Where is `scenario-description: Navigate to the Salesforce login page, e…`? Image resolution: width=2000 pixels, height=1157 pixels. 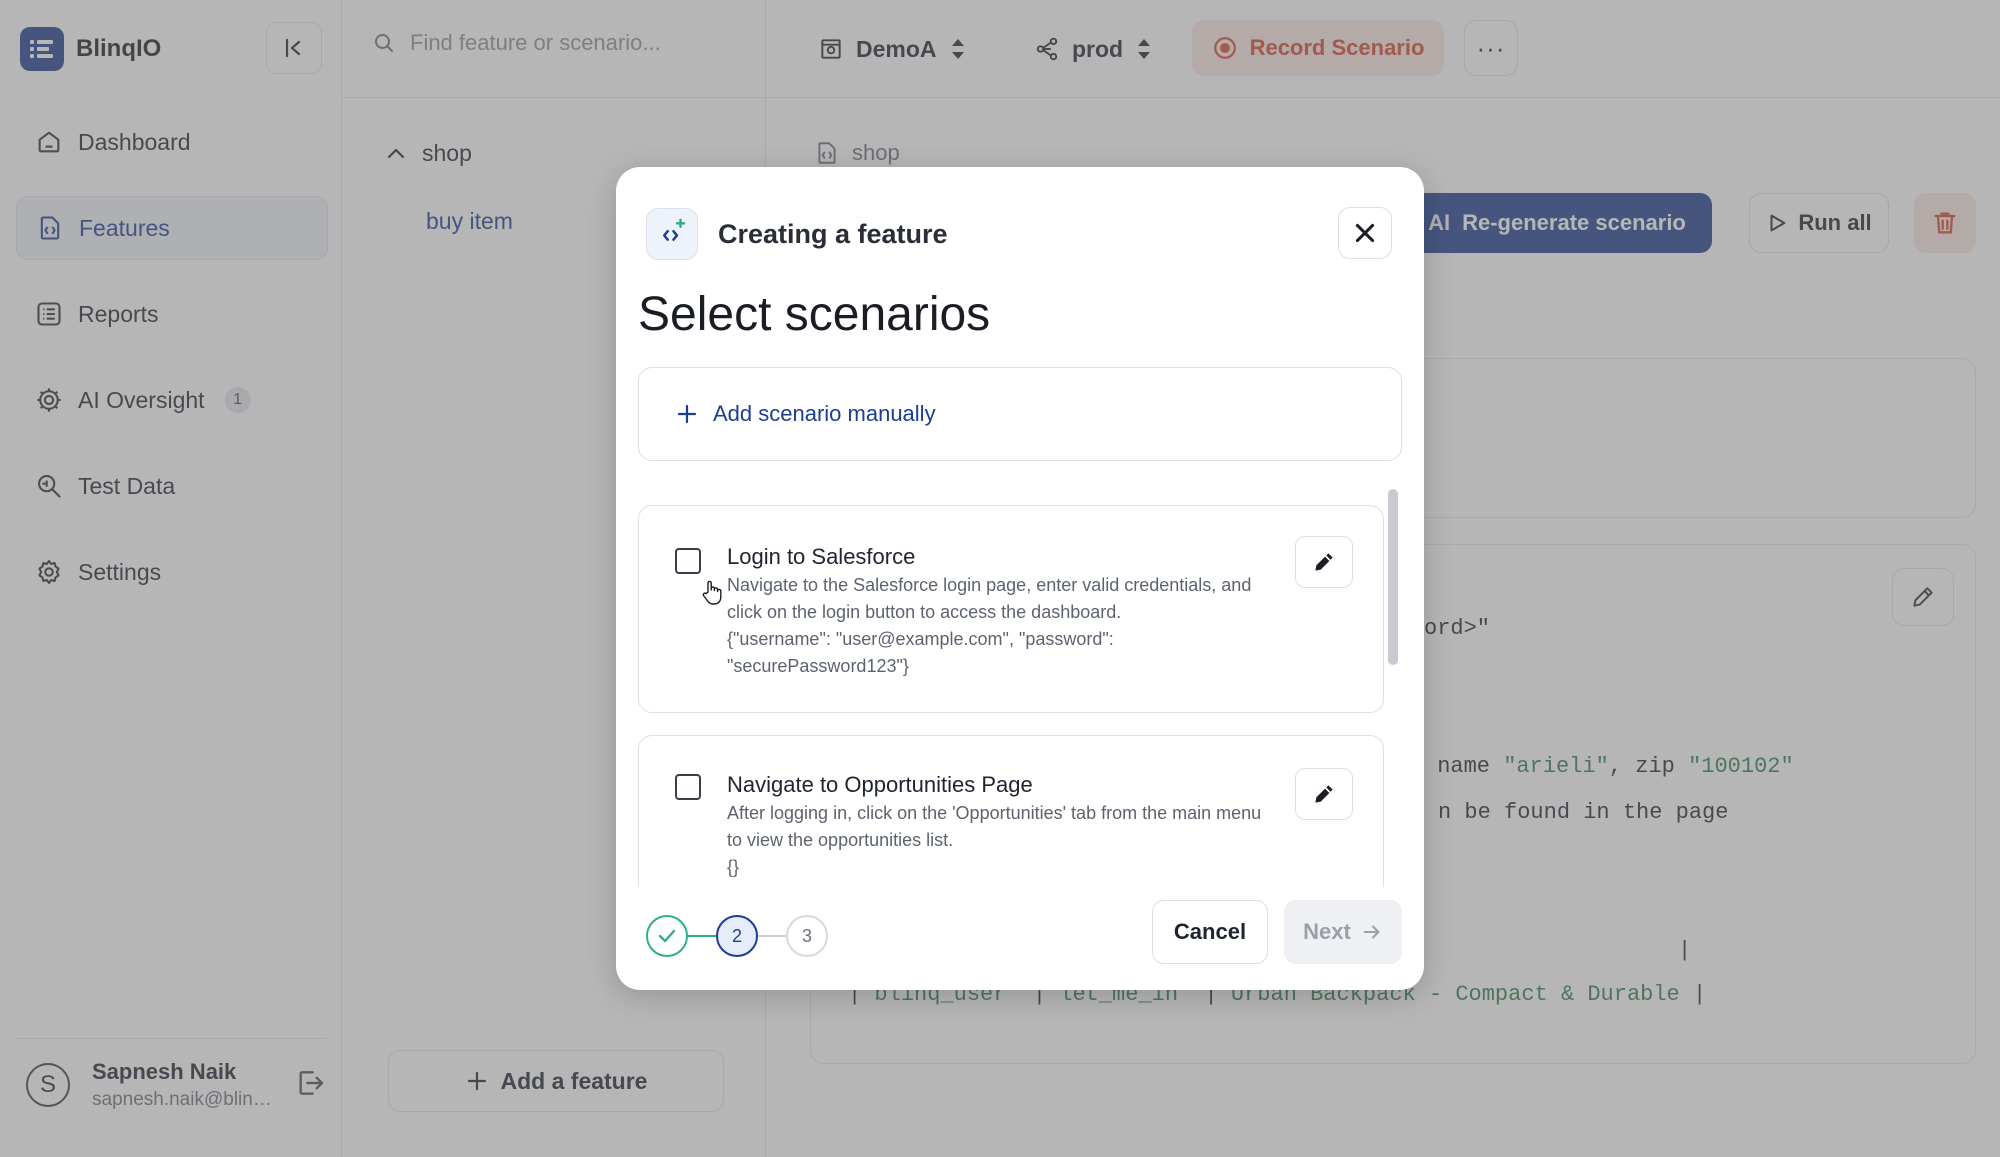 scenario-description: Navigate to the Salesforce login page, e… is located at coordinates (997, 626).